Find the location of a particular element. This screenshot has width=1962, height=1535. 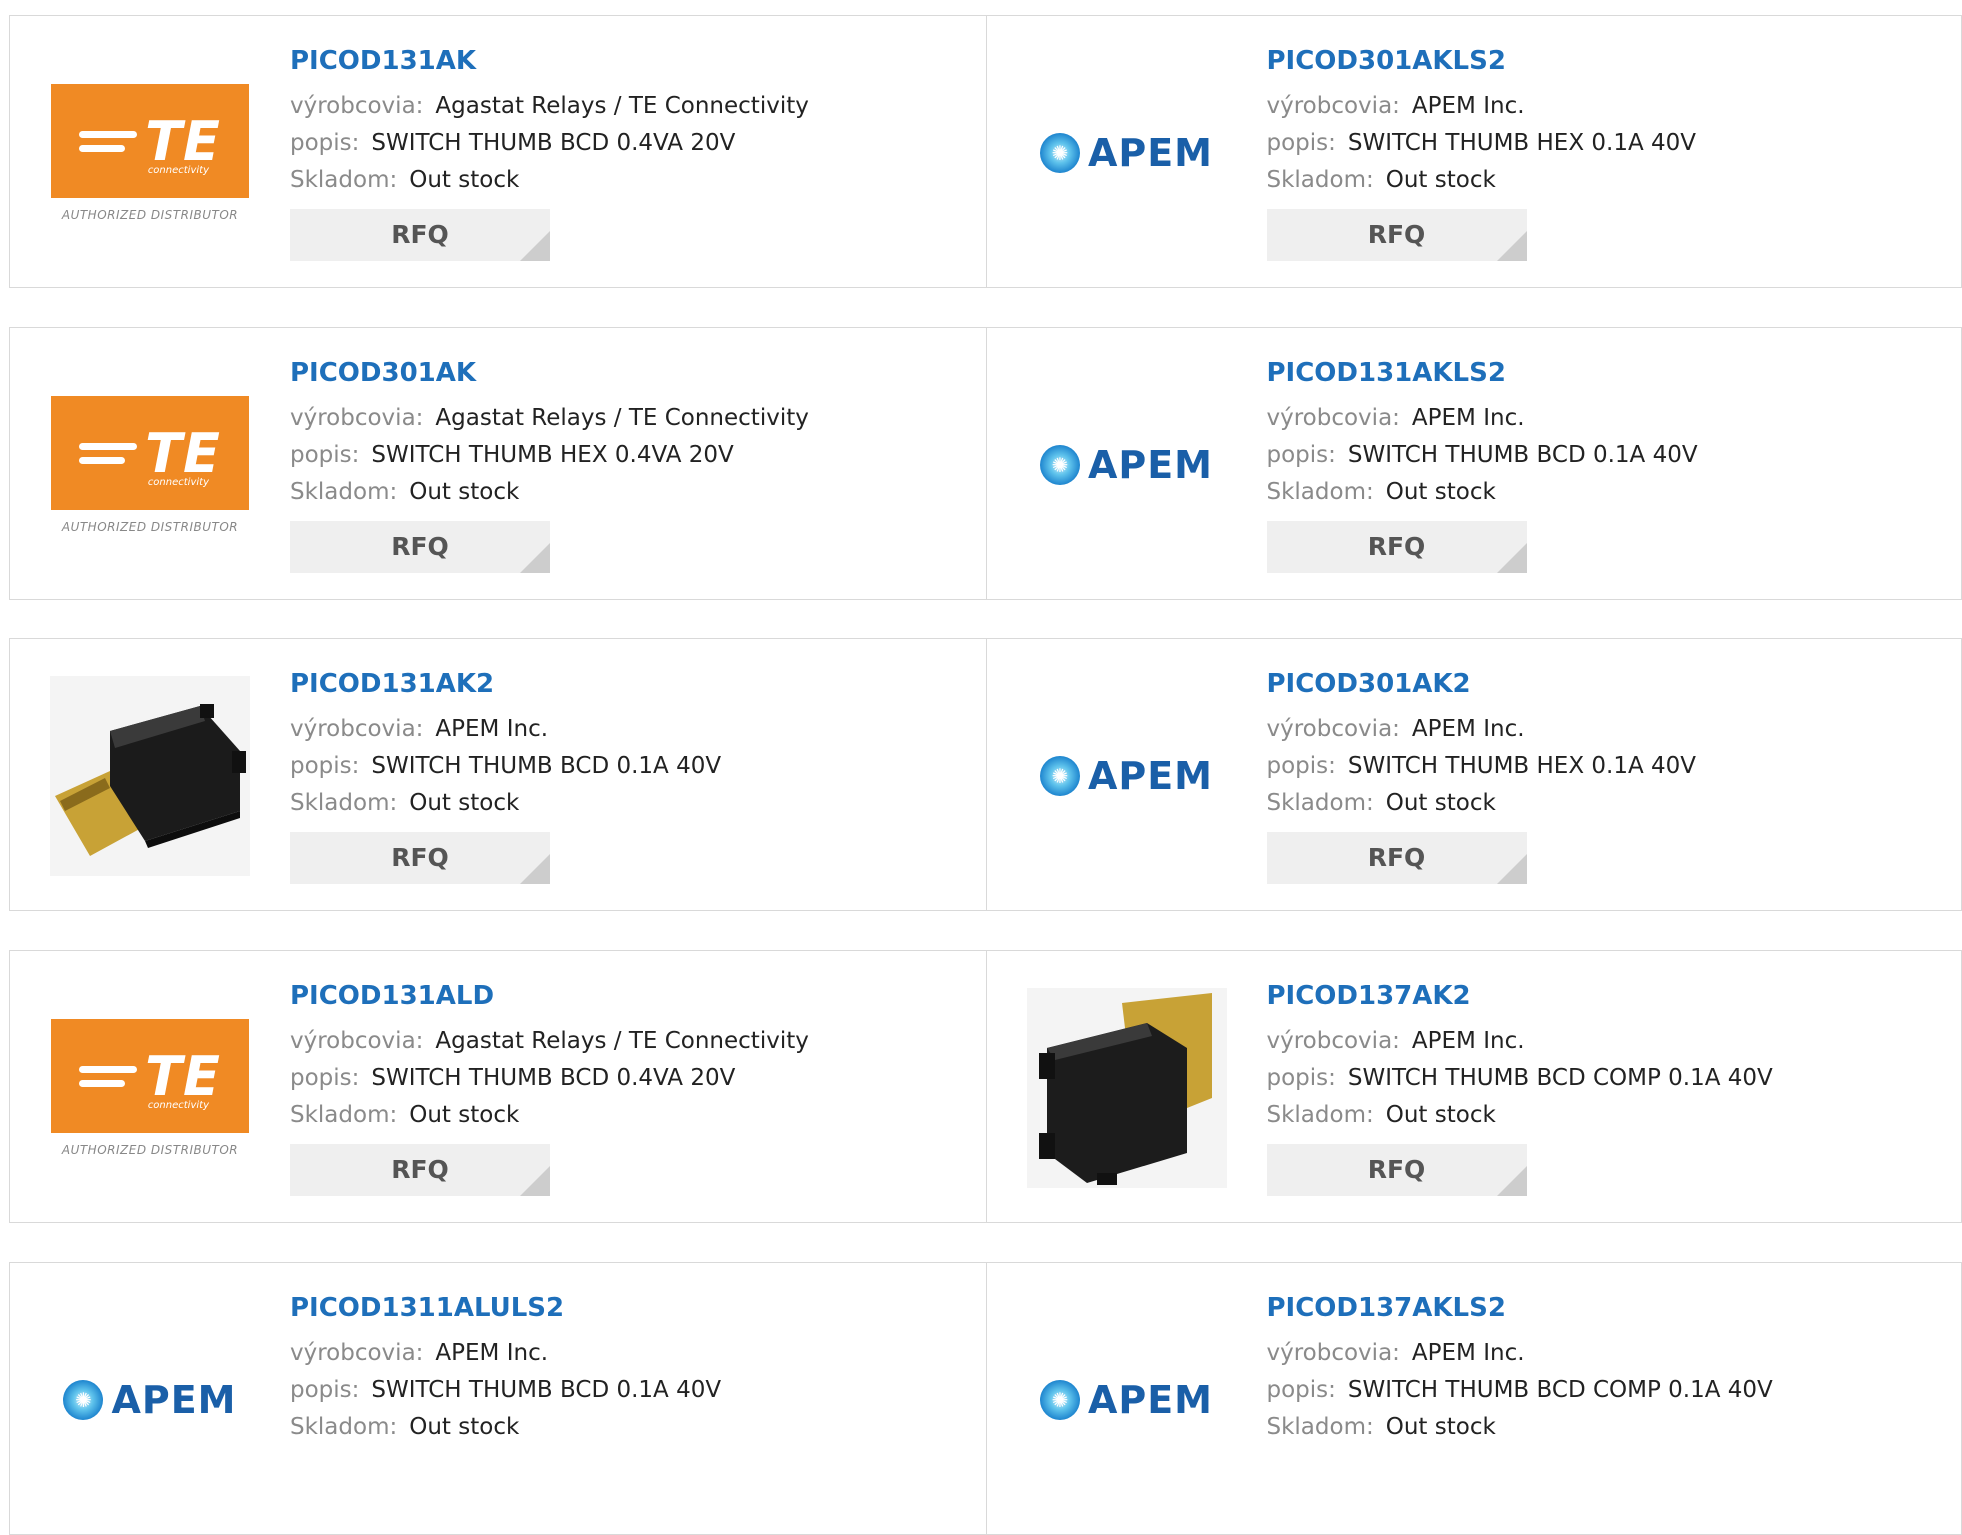

description-value: SWITCH THUMB BCD COMP 0.1A 40V is located at coordinates (1560, 1078).